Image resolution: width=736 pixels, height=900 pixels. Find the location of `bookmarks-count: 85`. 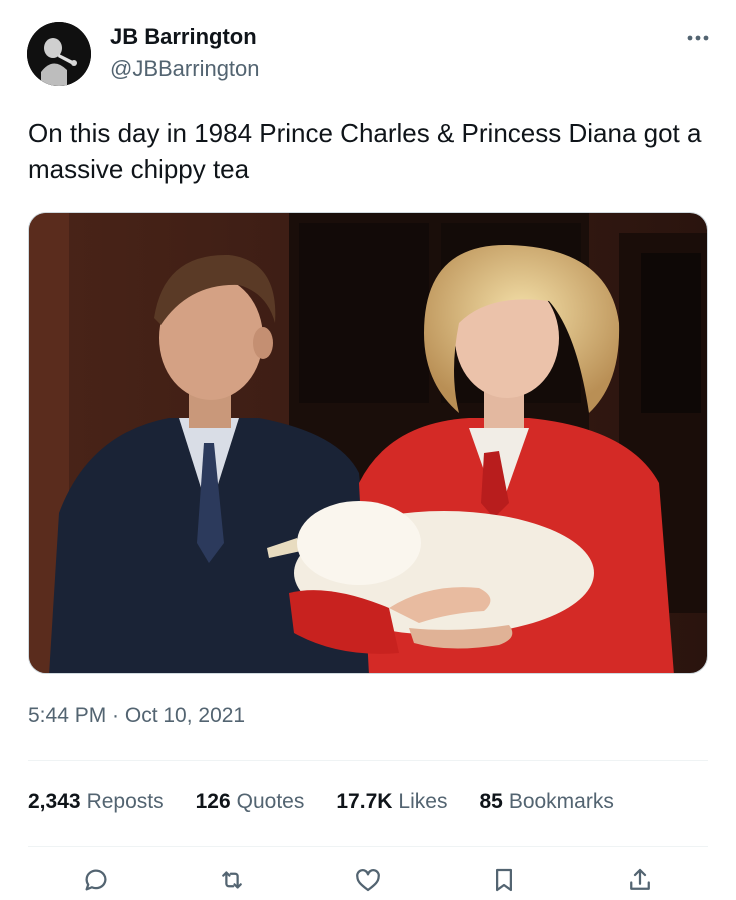

bookmarks-count: 85 is located at coordinates (491, 801).